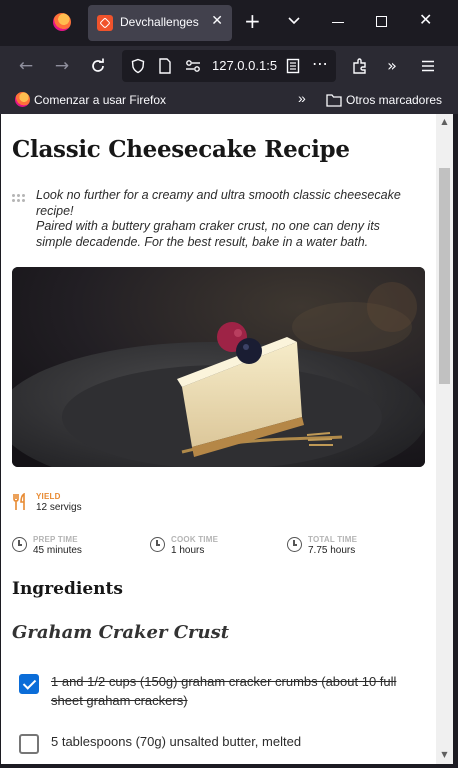 This screenshot has width=458, height=768. What do you see at coordinates (294, 544) in the screenshot?
I see `total-clock-icon` at bounding box center [294, 544].